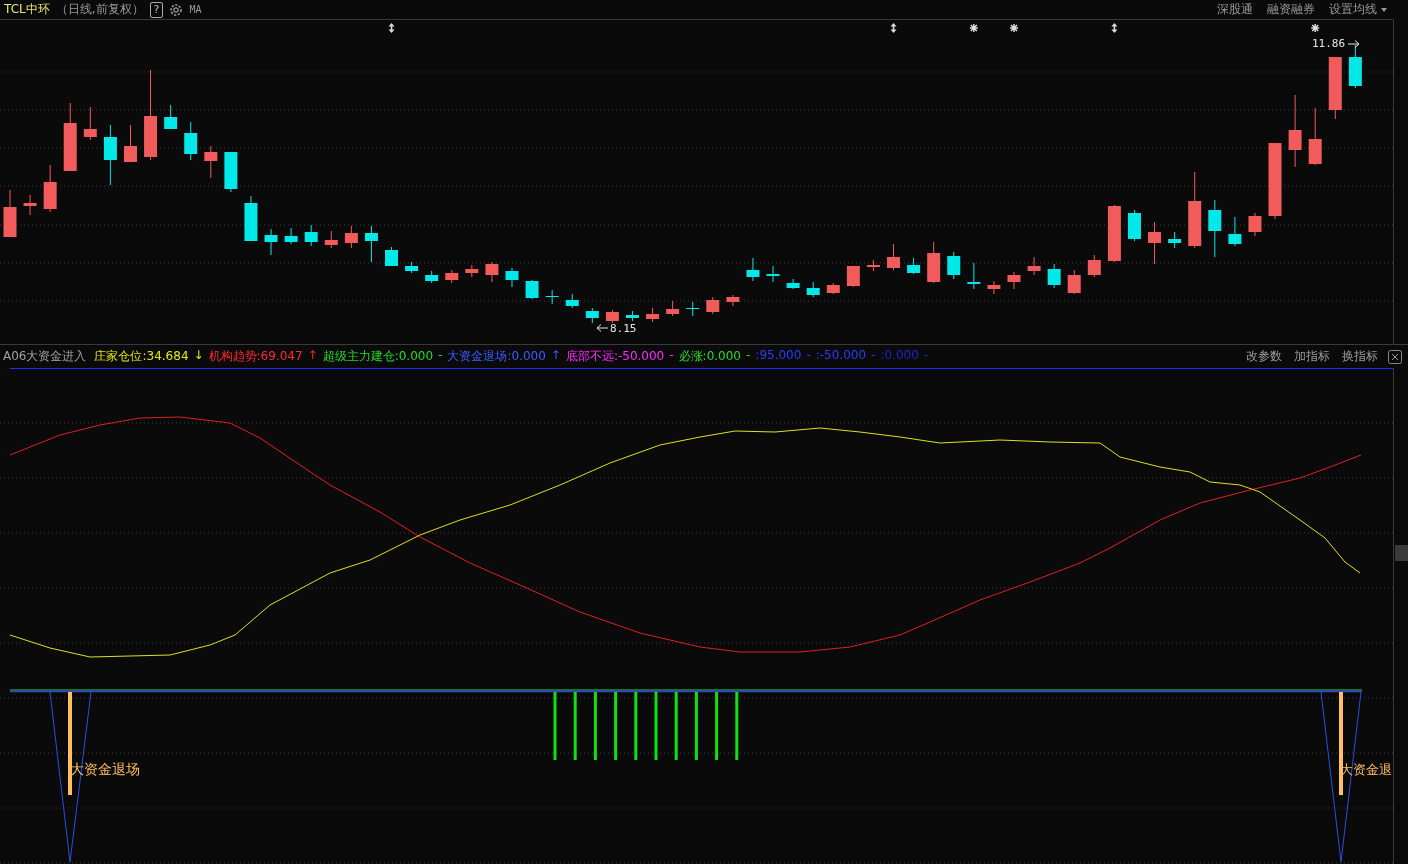 The height and width of the screenshot is (864, 1408). I want to click on indicator-value: 大资金退场:0.000, so click(496, 356).